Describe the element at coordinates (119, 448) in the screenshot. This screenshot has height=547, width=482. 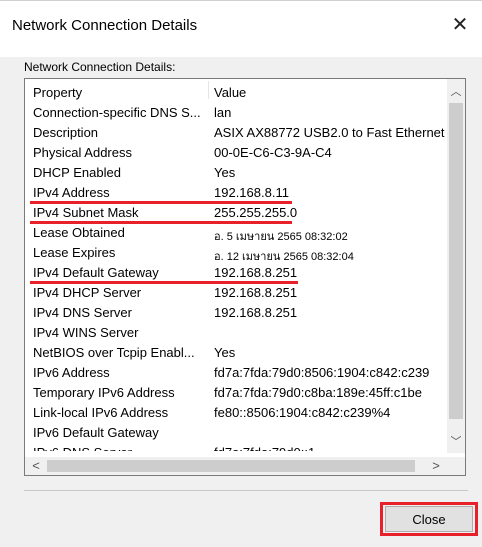
I see `row-property: IPv6 DNS Server` at that location.